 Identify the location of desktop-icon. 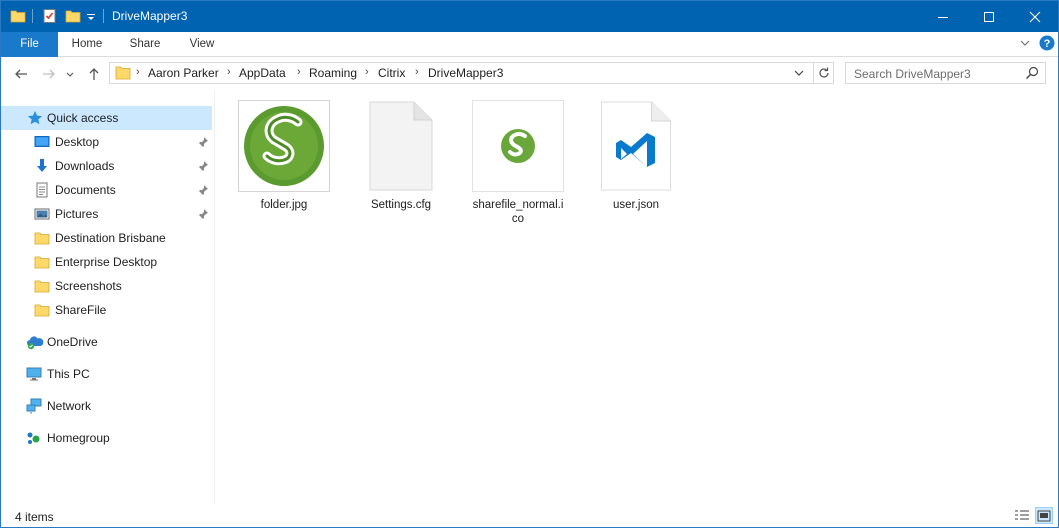
(42, 142).